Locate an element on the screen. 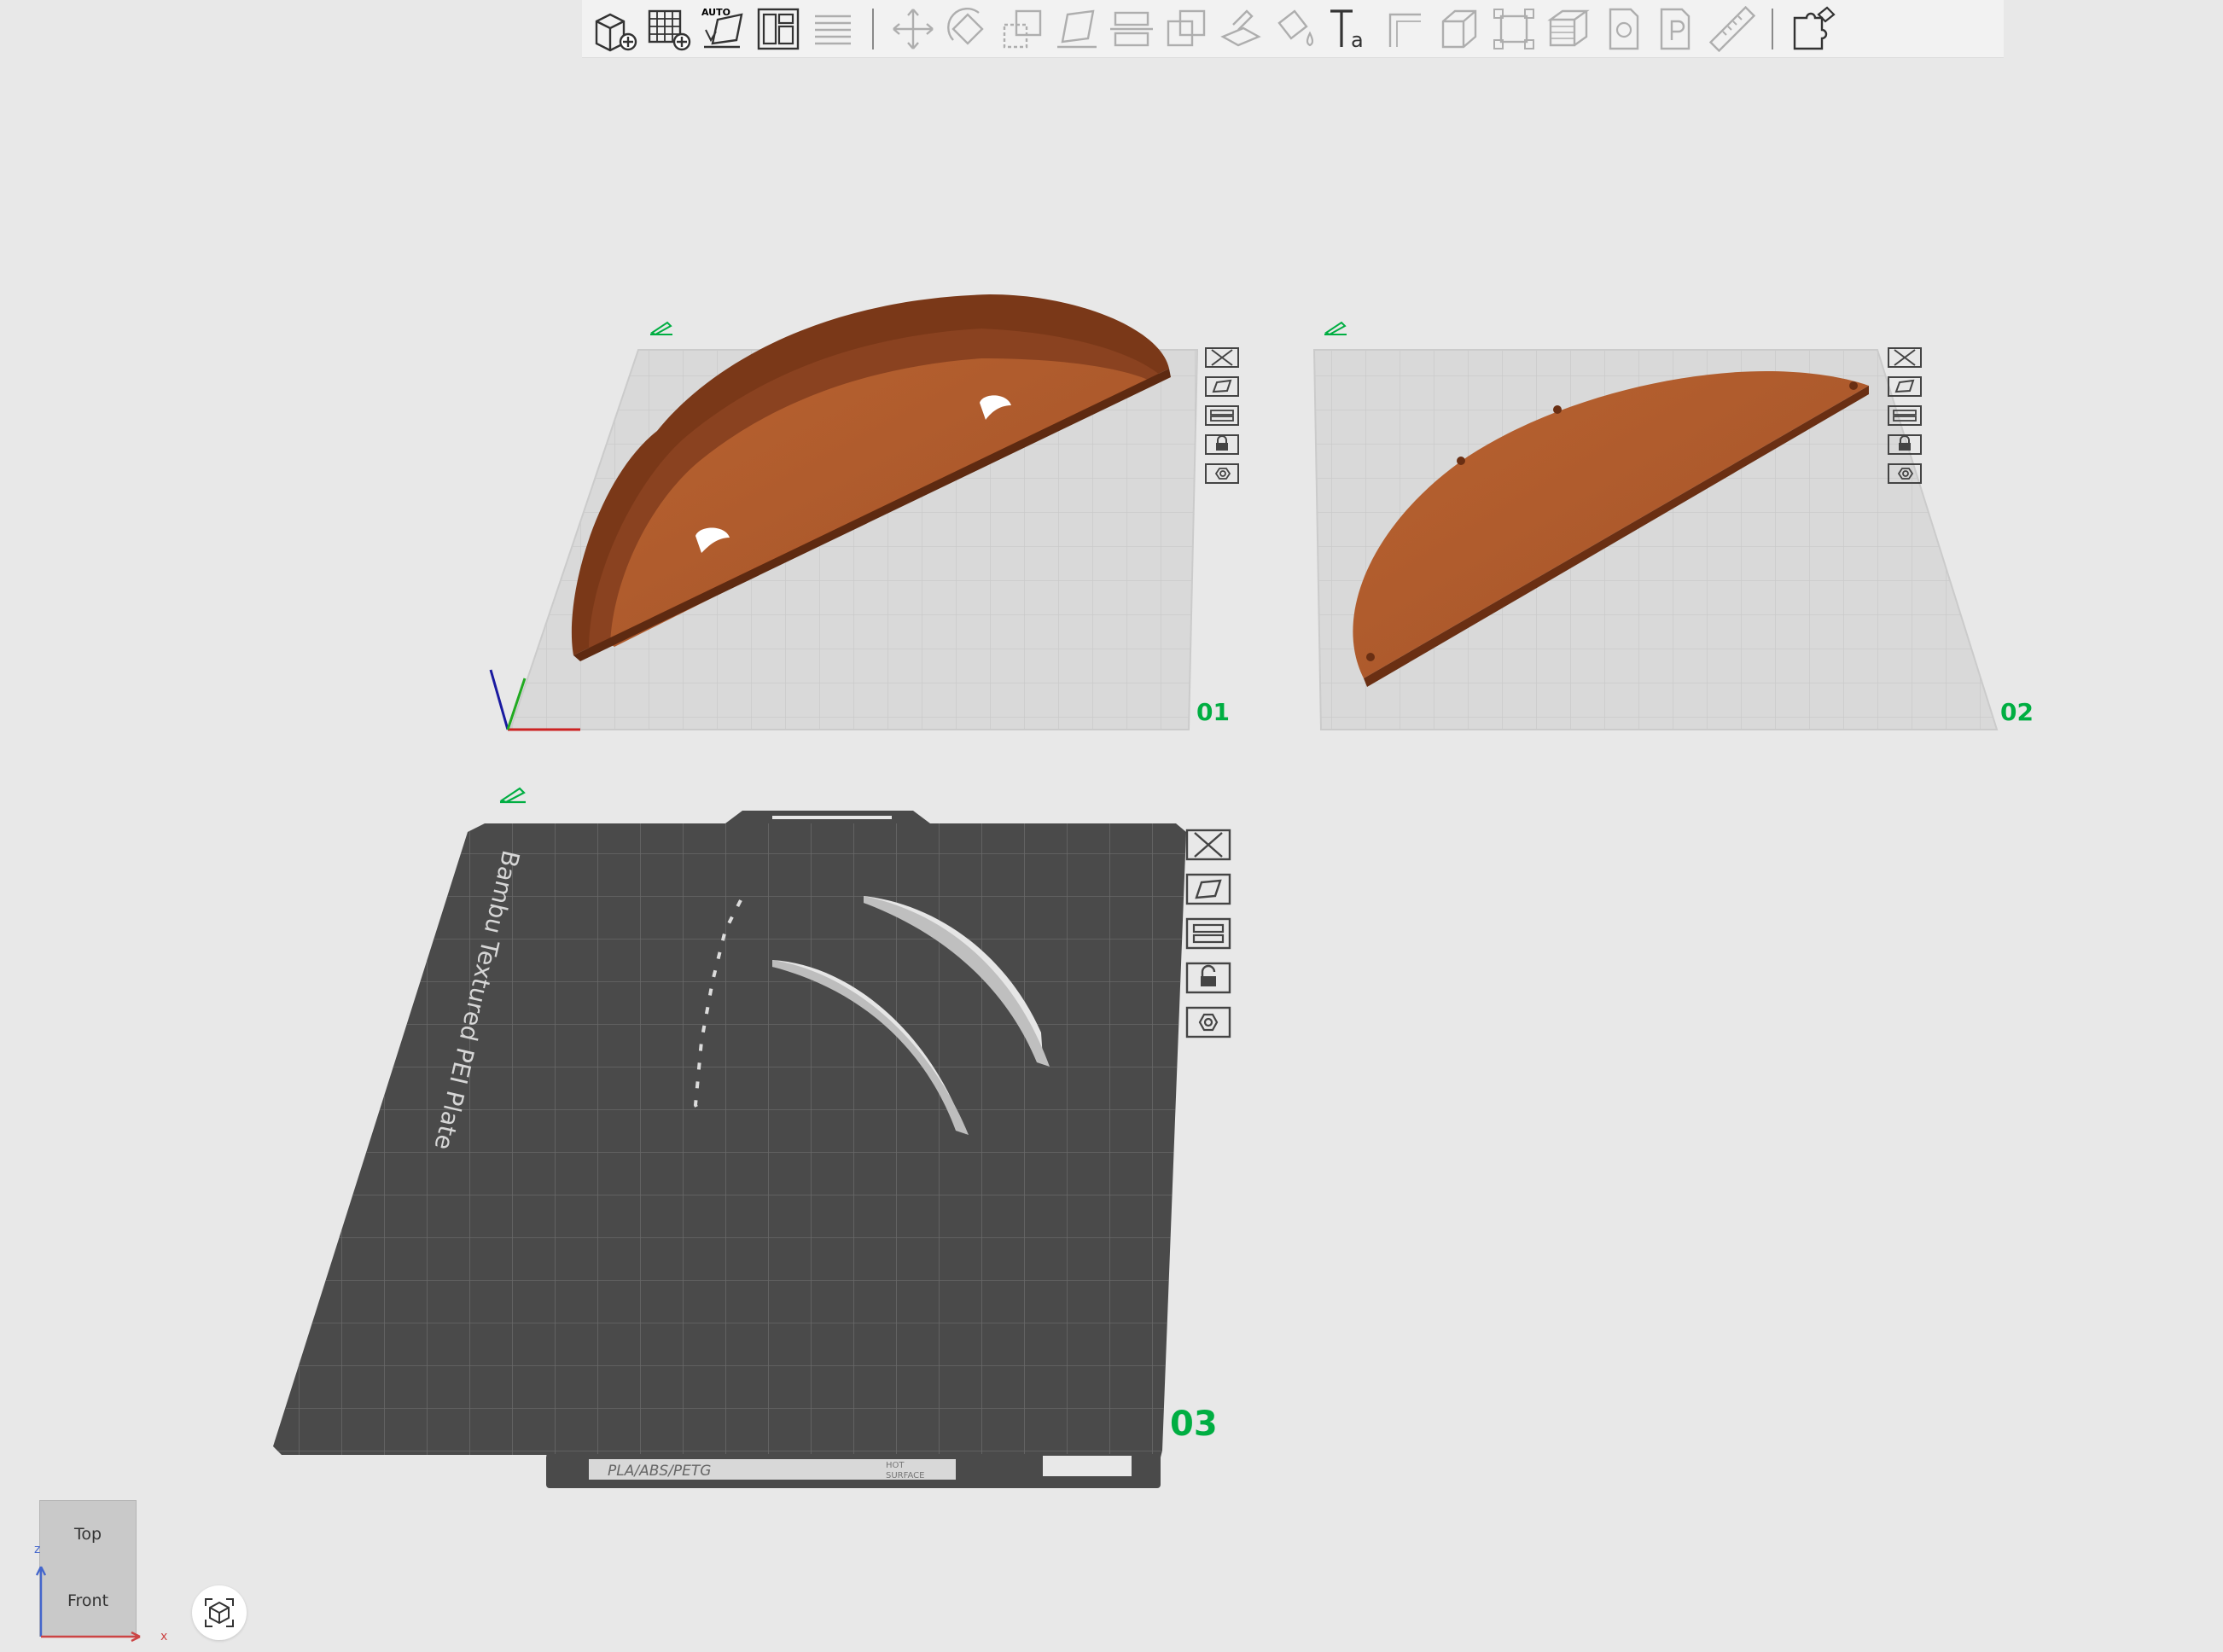  plate-03-auto-orient-button is located at coordinates (1208, 889).